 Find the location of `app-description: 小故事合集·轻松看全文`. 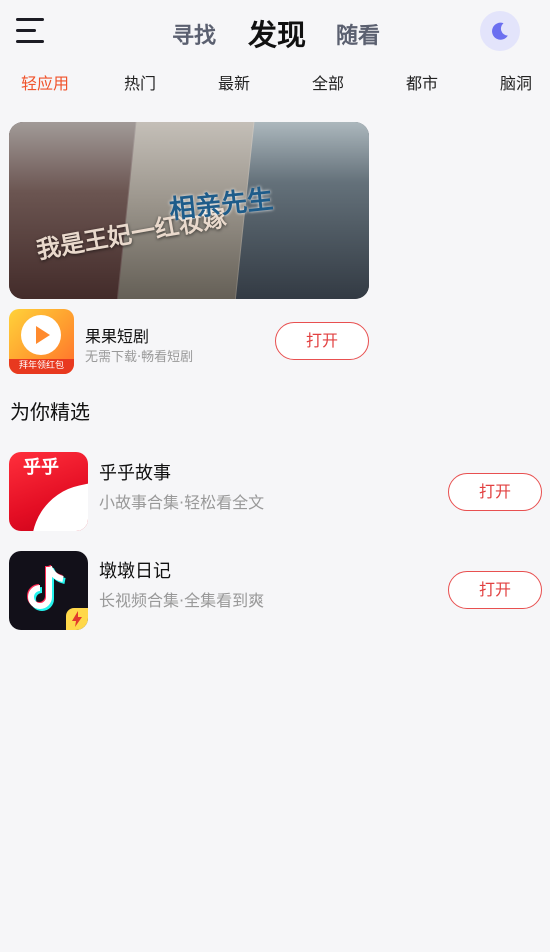

app-description: 小故事合集·轻松看全文 is located at coordinates (182, 502).